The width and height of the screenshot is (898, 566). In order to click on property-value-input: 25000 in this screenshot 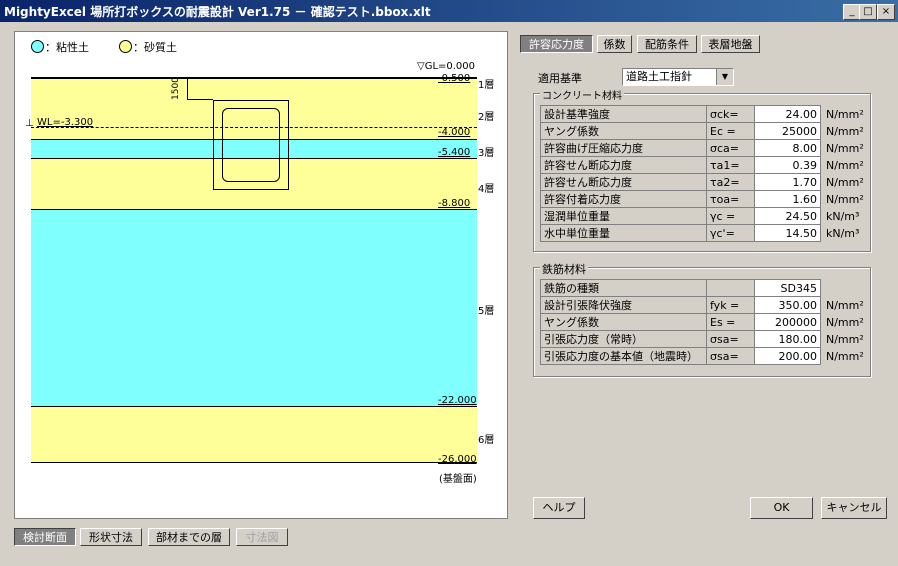, I will do `click(787, 131)`.